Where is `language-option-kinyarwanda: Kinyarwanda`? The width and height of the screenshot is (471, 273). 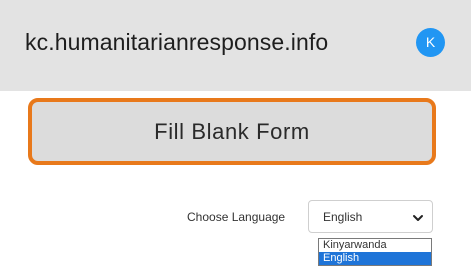
language-option-kinyarwanda: Kinyarwanda is located at coordinates (375, 245).